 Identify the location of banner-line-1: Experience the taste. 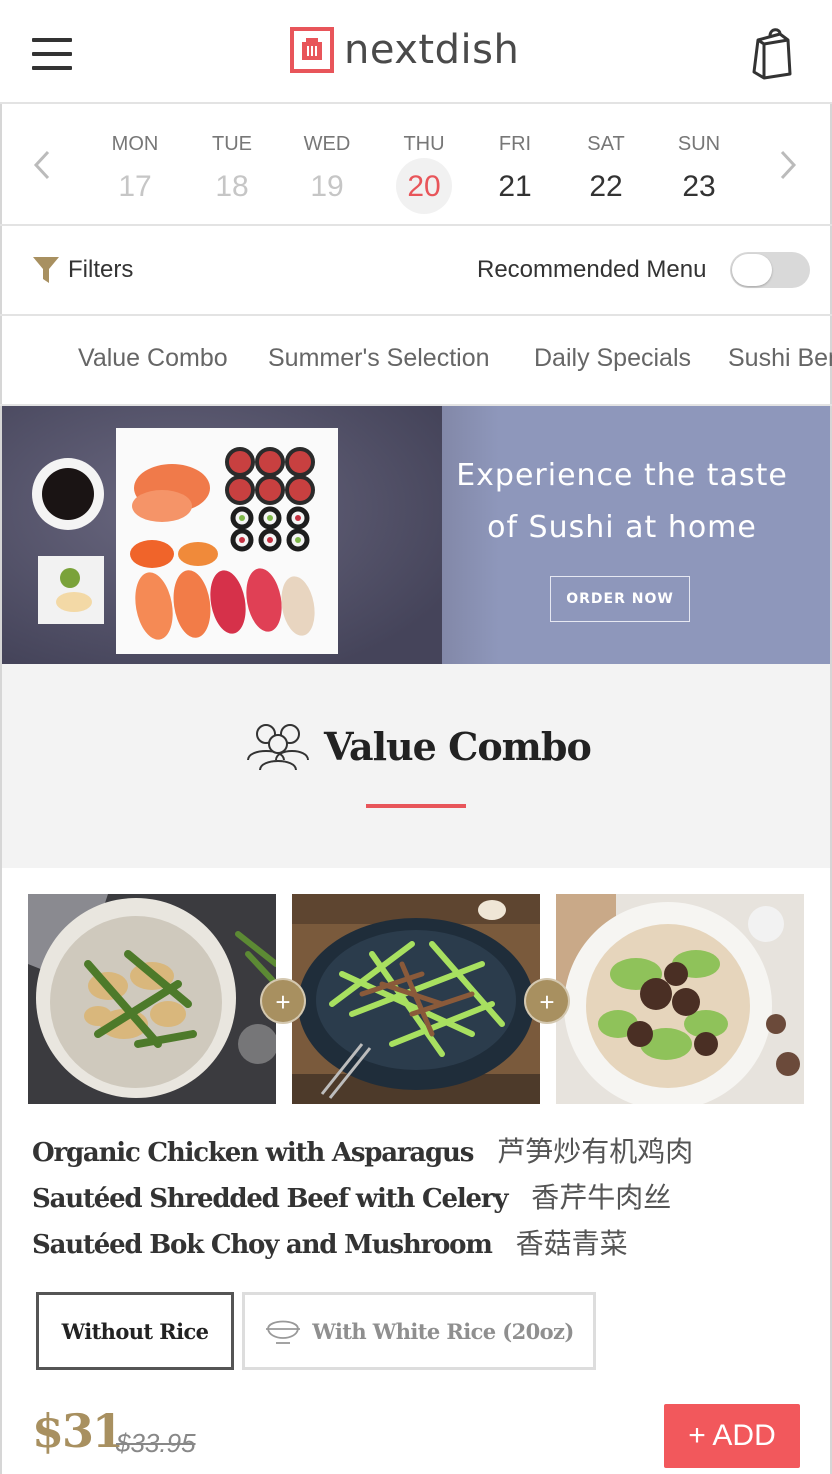
(622, 475).